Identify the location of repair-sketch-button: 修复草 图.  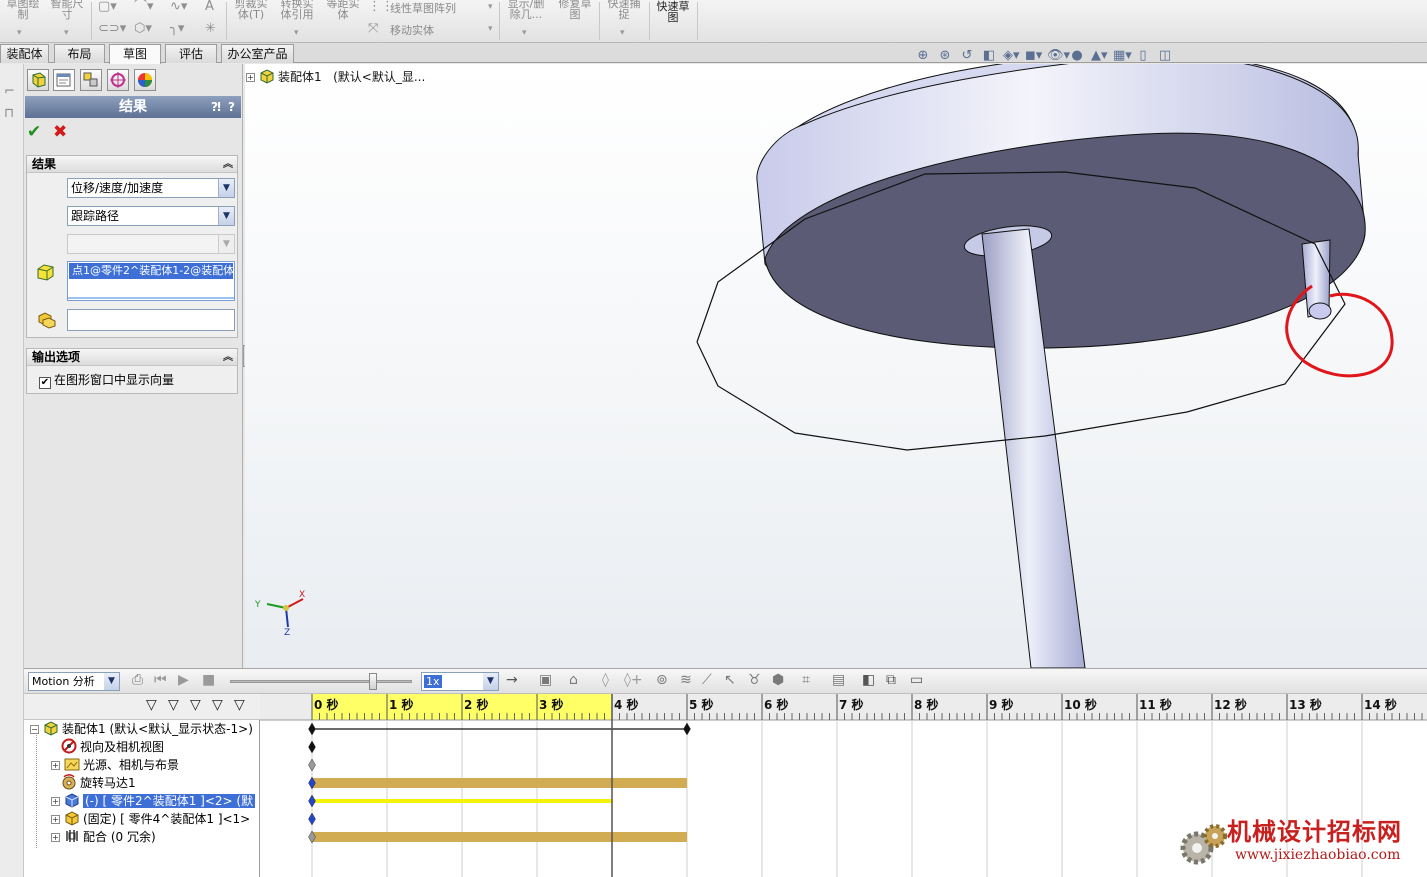
(575, 10).